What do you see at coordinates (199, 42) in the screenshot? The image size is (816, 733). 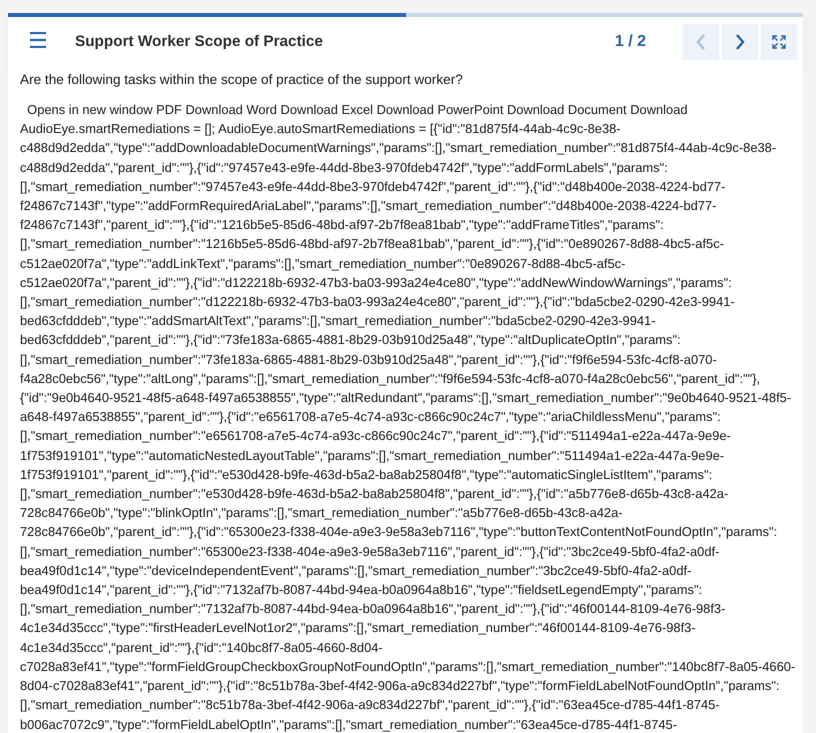 I see `lesson-title: Support Worker Scope of Practice` at bounding box center [199, 42].